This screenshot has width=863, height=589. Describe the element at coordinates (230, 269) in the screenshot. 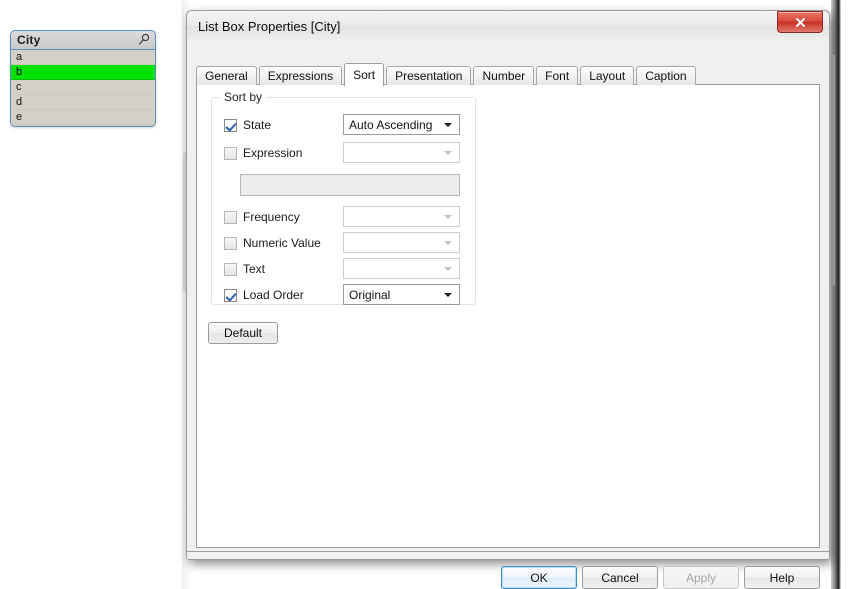

I see `checkbox-text` at that location.